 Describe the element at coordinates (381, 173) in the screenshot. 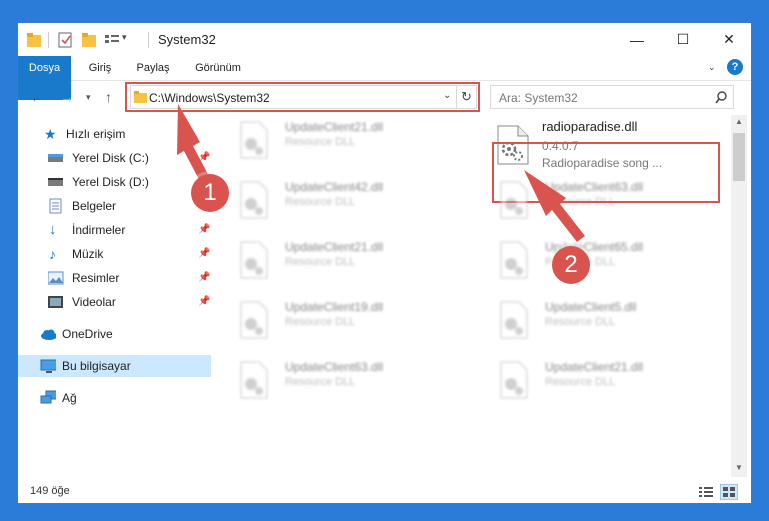

I see `annotation-overlay` at that location.